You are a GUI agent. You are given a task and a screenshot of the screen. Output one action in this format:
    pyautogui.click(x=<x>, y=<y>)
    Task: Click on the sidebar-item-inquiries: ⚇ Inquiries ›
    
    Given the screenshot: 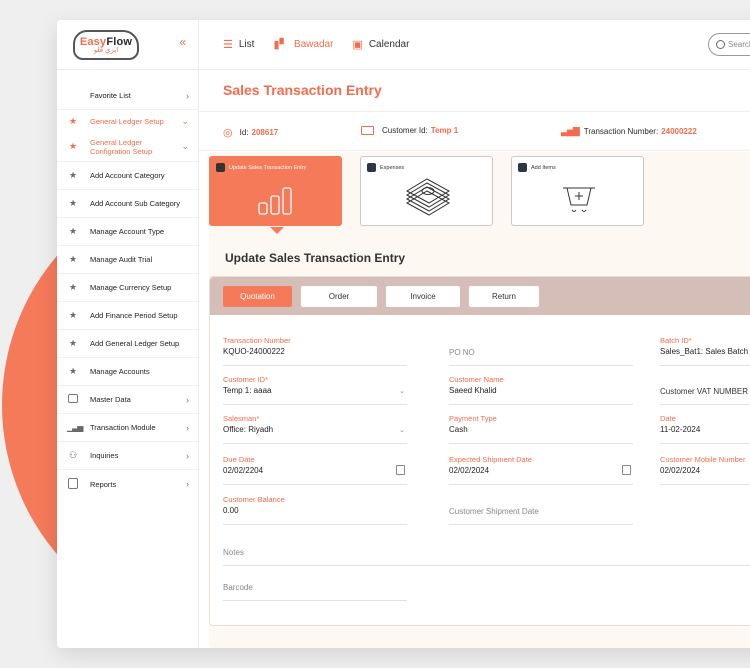 What is the action you would take?
    pyautogui.click(x=127, y=456)
    